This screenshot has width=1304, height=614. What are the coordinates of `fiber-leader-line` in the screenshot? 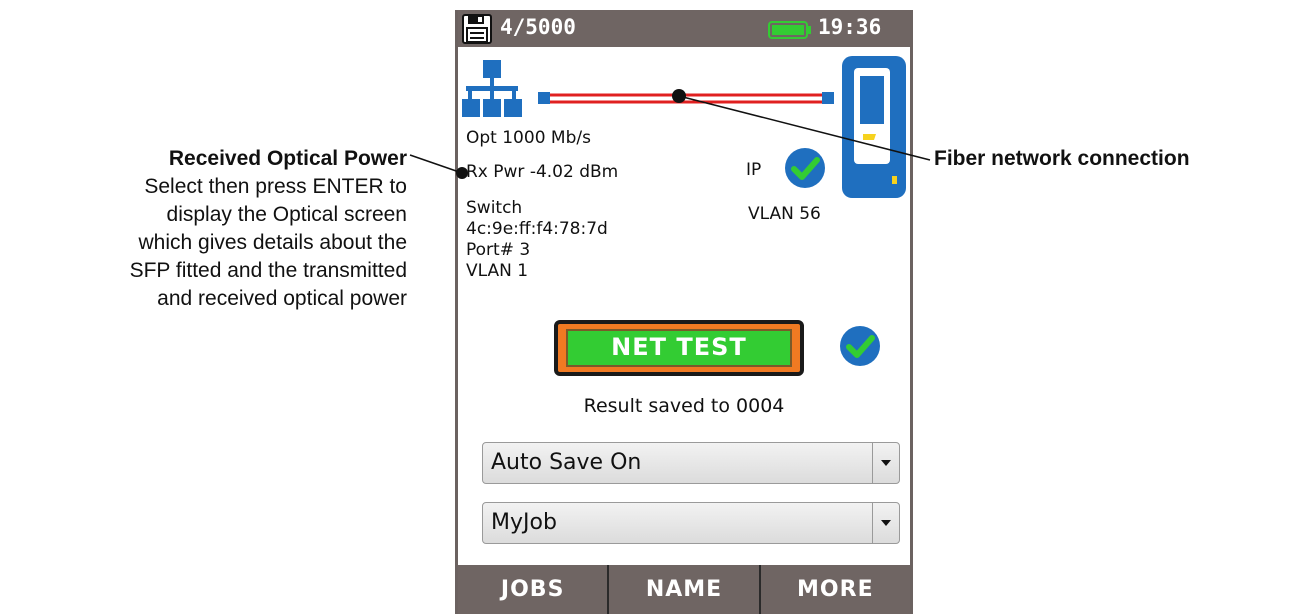 It's located at (804, 128).